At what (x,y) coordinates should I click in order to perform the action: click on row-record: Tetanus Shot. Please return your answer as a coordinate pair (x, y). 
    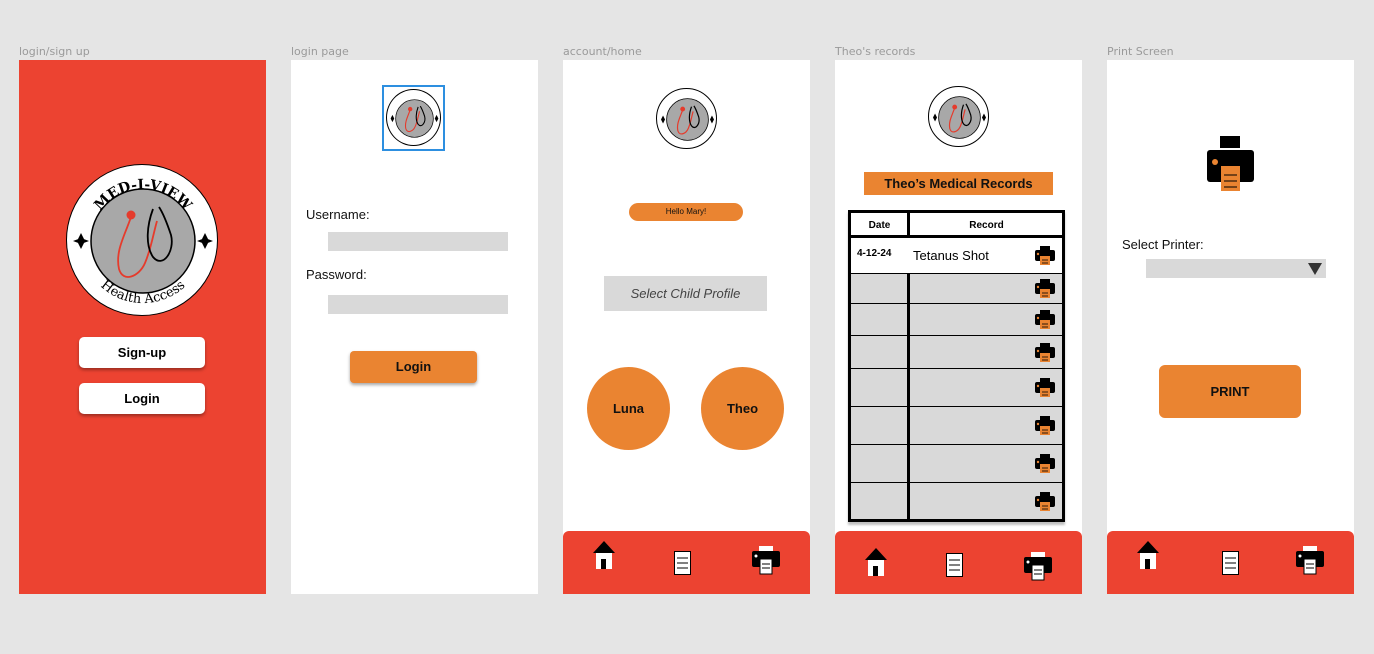
    Looking at the image, I should click on (951, 255).